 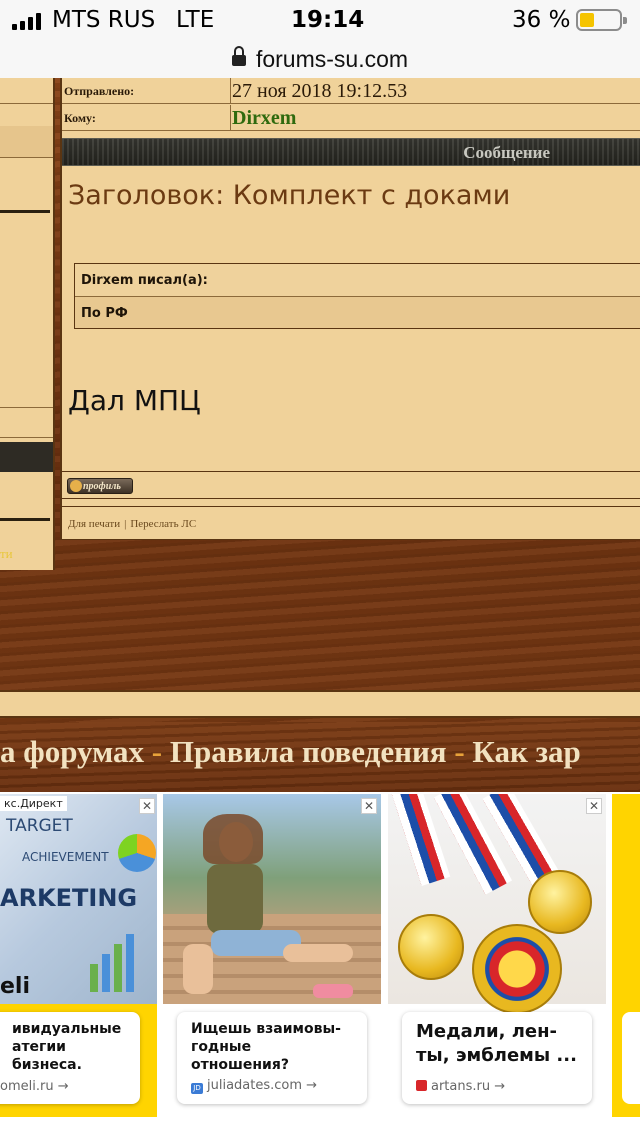 I want to click on to-label: Кому:, so click(x=80, y=118).